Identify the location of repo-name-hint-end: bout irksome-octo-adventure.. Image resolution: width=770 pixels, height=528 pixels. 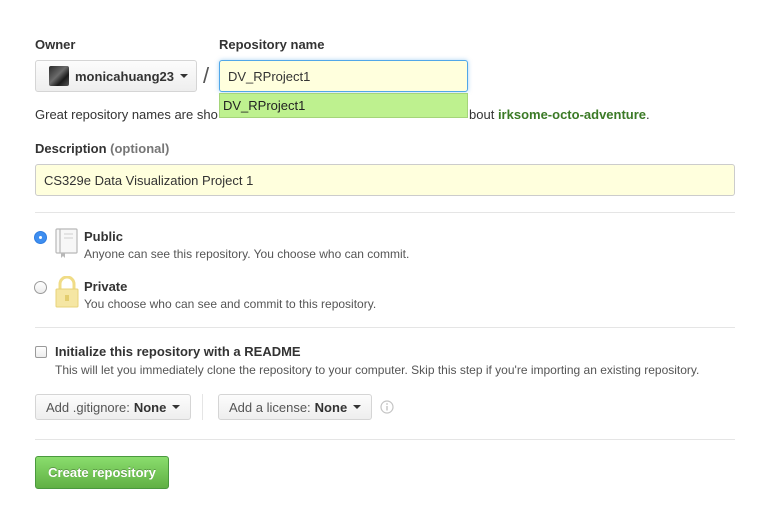
(559, 114).